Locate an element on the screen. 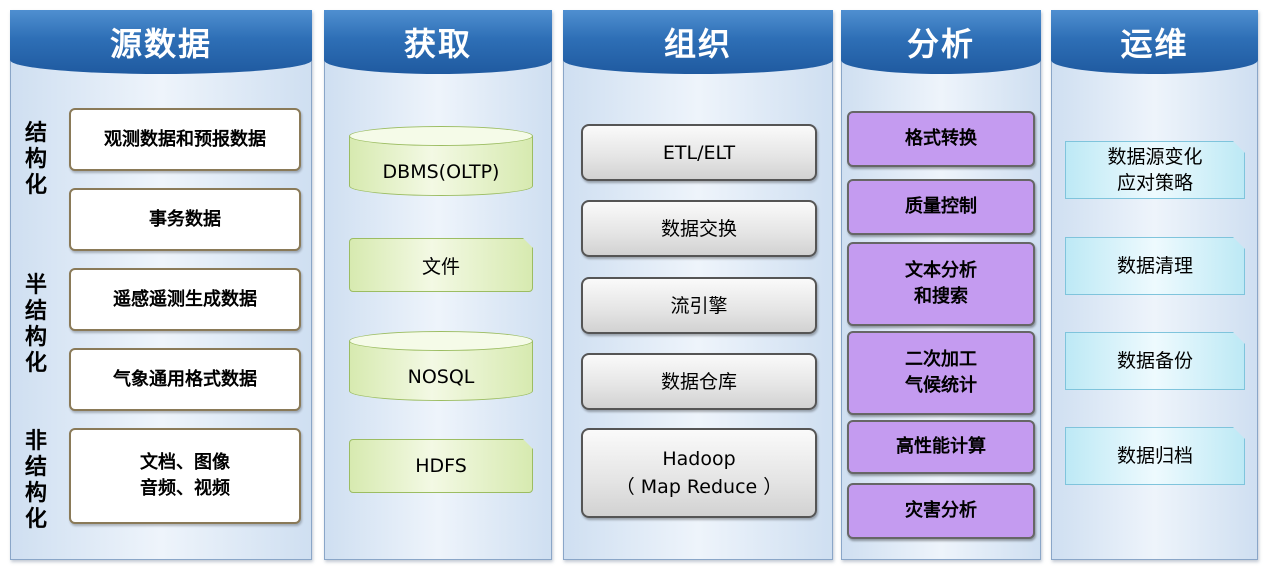  analyze-item: 格式转换 is located at coordinates (941, 139).